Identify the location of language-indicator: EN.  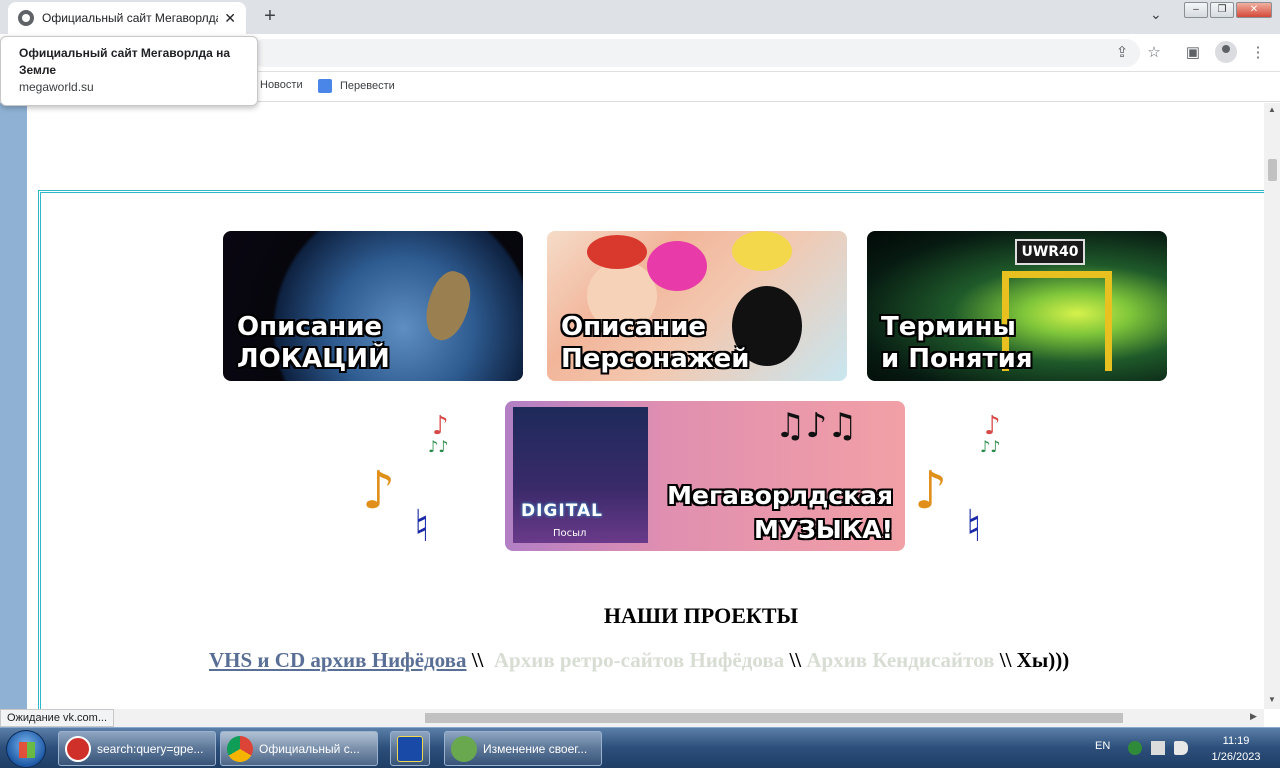
(1102, 746).